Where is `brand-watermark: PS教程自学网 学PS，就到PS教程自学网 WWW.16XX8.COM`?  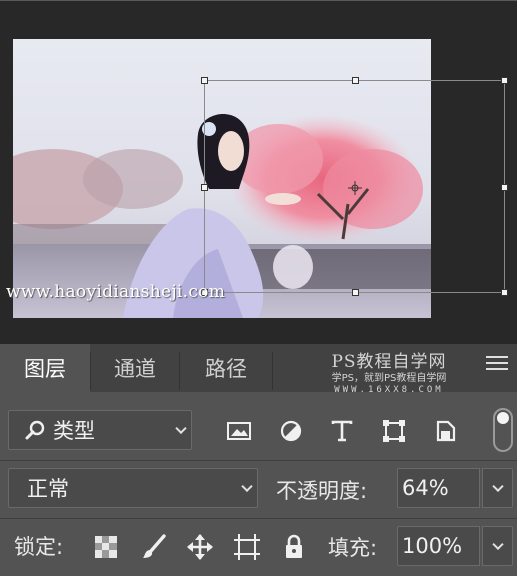 brand-watermark: PS教程自学网 学PS，就到PS教程自学网 WWW.16XX8.COM is located at coordinates (389, 371).